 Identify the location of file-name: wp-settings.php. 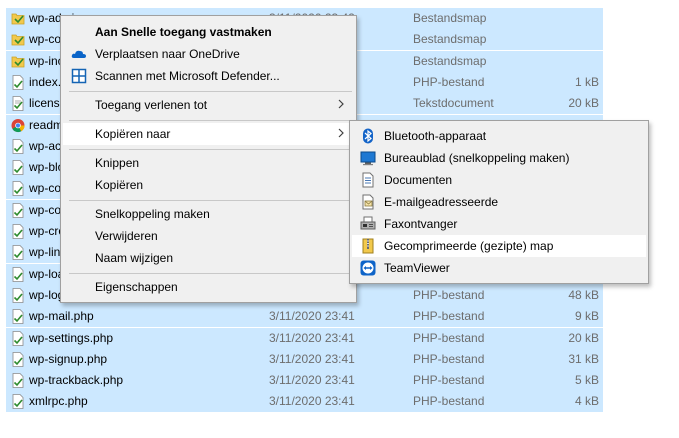
(71, 337).